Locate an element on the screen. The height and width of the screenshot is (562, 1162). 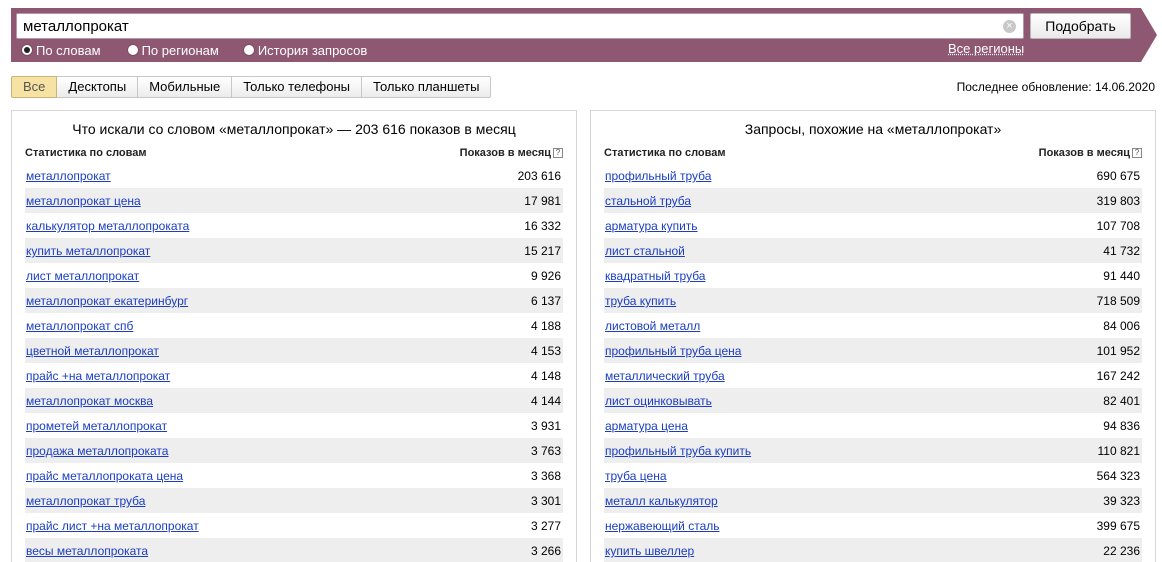
tab-tablets-only: Только планшеты is located at coordinates (427, 87).